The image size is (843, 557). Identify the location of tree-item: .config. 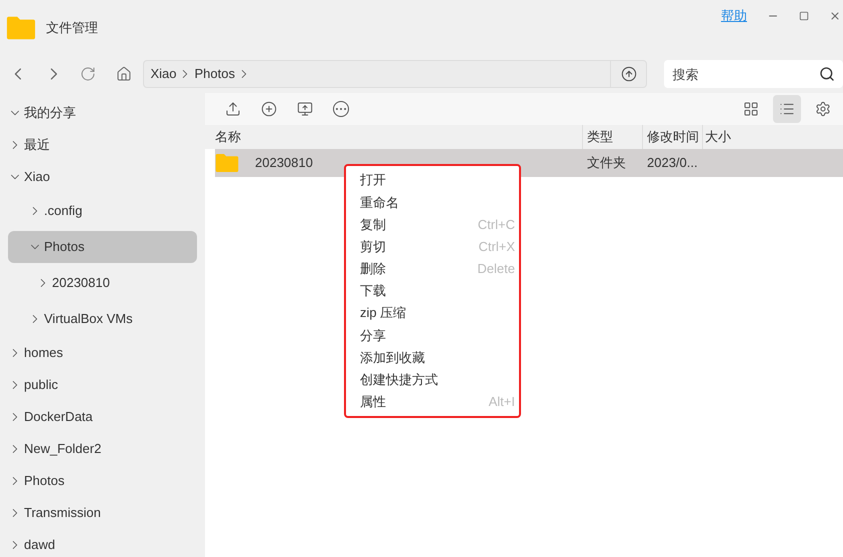
(102, 211).